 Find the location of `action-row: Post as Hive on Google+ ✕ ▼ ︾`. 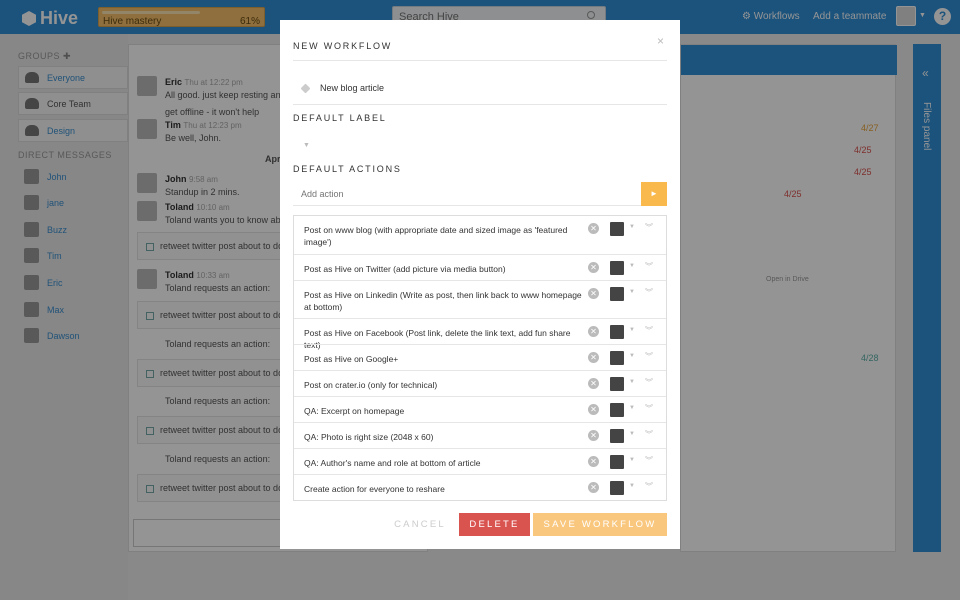

action-row: Post as Hive on Google+ ✕ ▼ ︾ is located at coordinates (480, 357).